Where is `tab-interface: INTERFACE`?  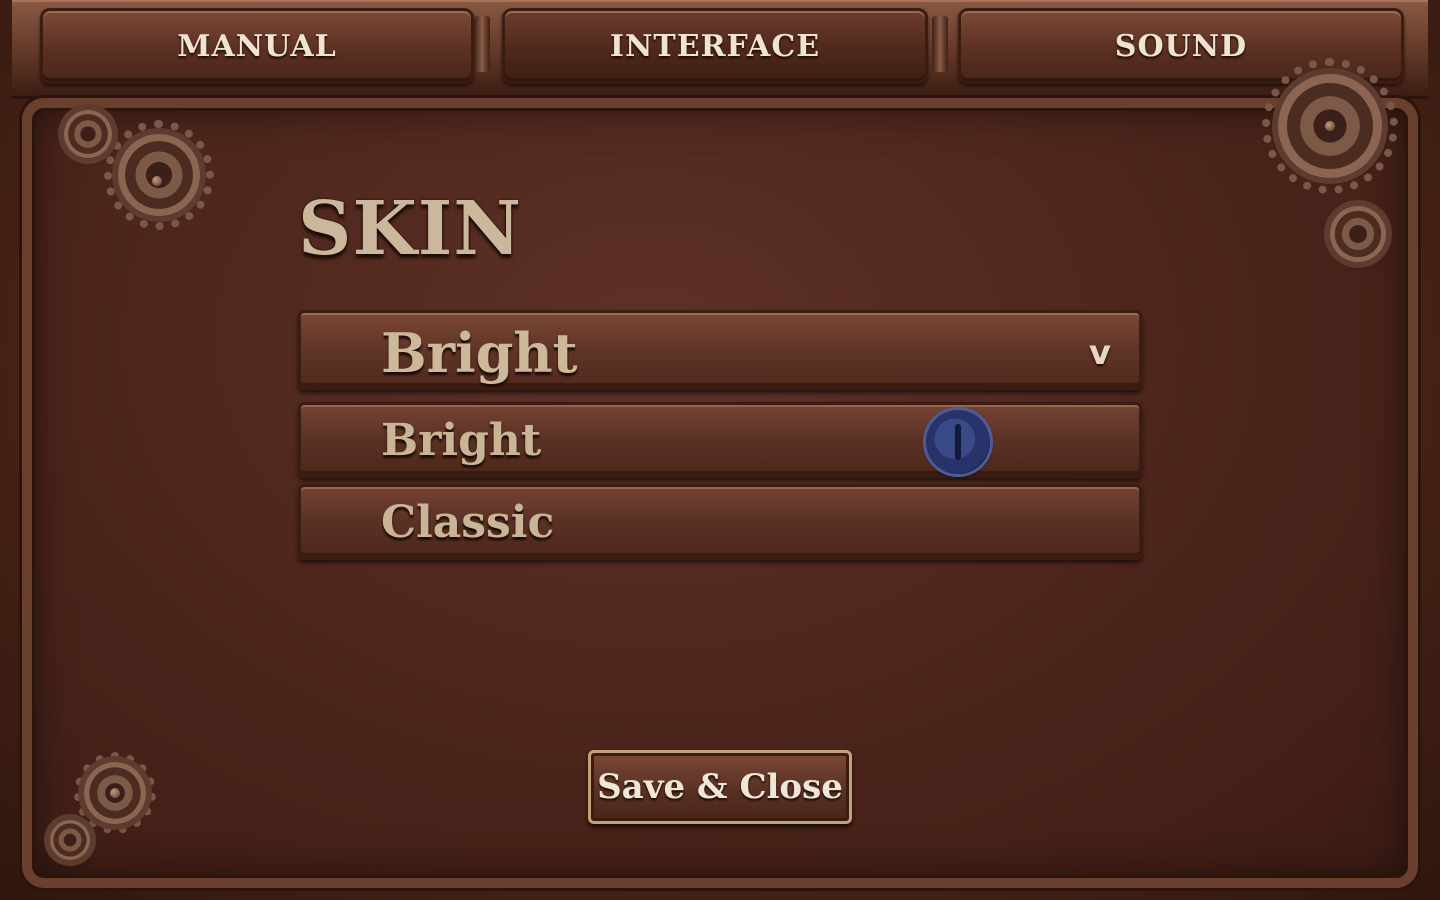
tab-interface: INTERFACE is located at coordinates (715, 46).